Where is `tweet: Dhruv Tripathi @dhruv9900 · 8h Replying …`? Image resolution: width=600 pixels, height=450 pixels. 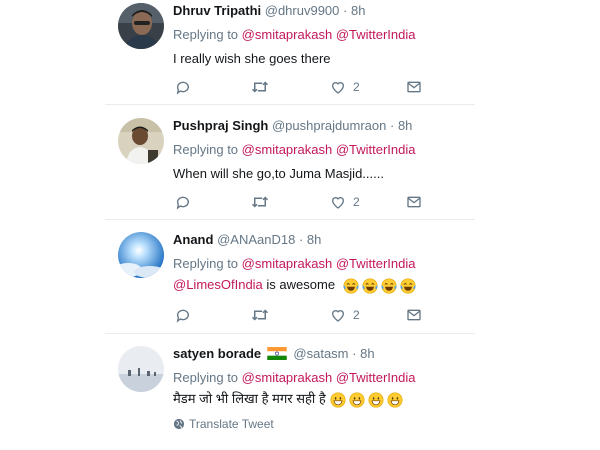
tweet: Dhruv Tripathi @dhruv9900 · 8h Replying … is located at coordinates (290, 52).